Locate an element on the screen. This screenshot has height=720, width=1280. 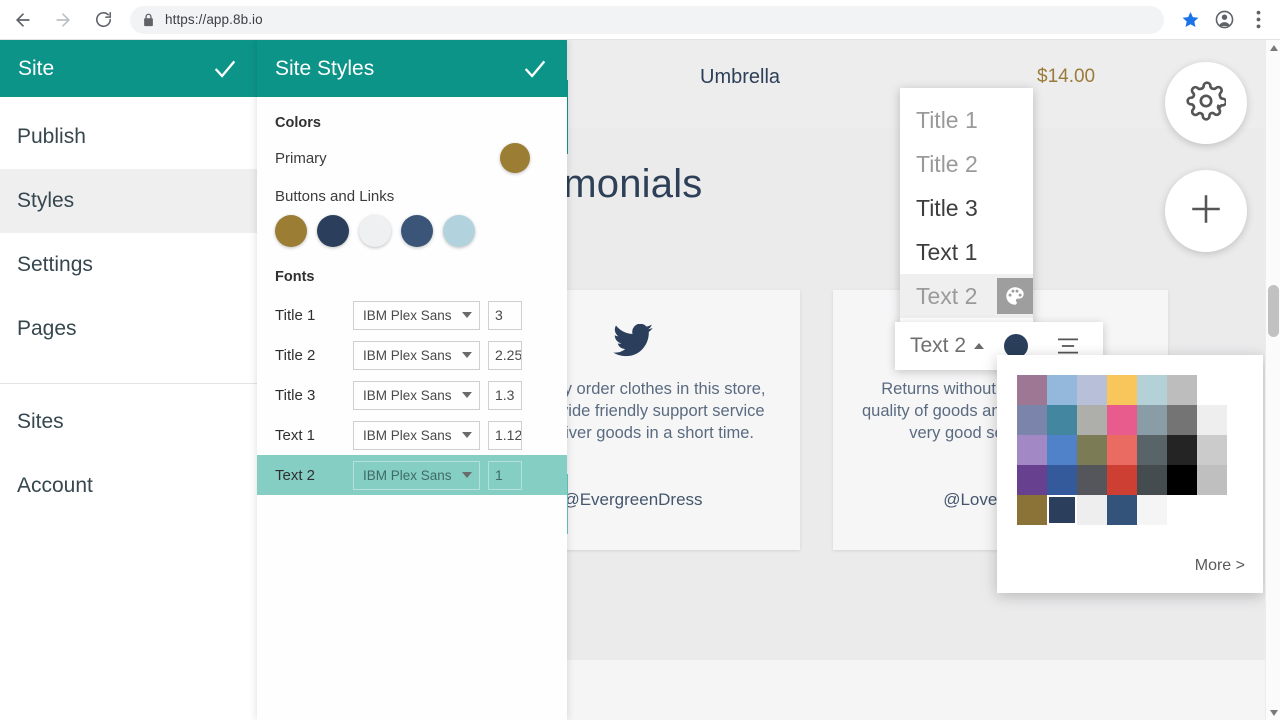
profile-avatar-icon is located at coordinates (1224, 20).